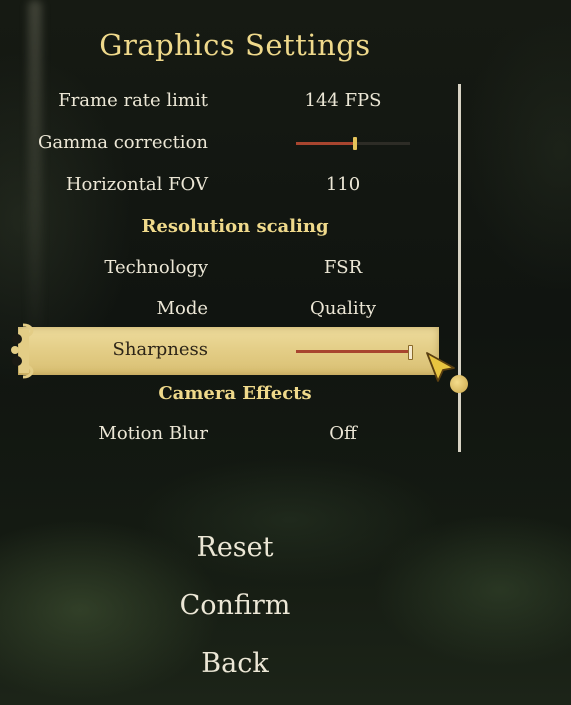 This screenshot has height=705, width=571. What do you see at coordinates (343, 308) in the screenshot?
I see `setting-value: Quality` at bounding box center [343, 308].